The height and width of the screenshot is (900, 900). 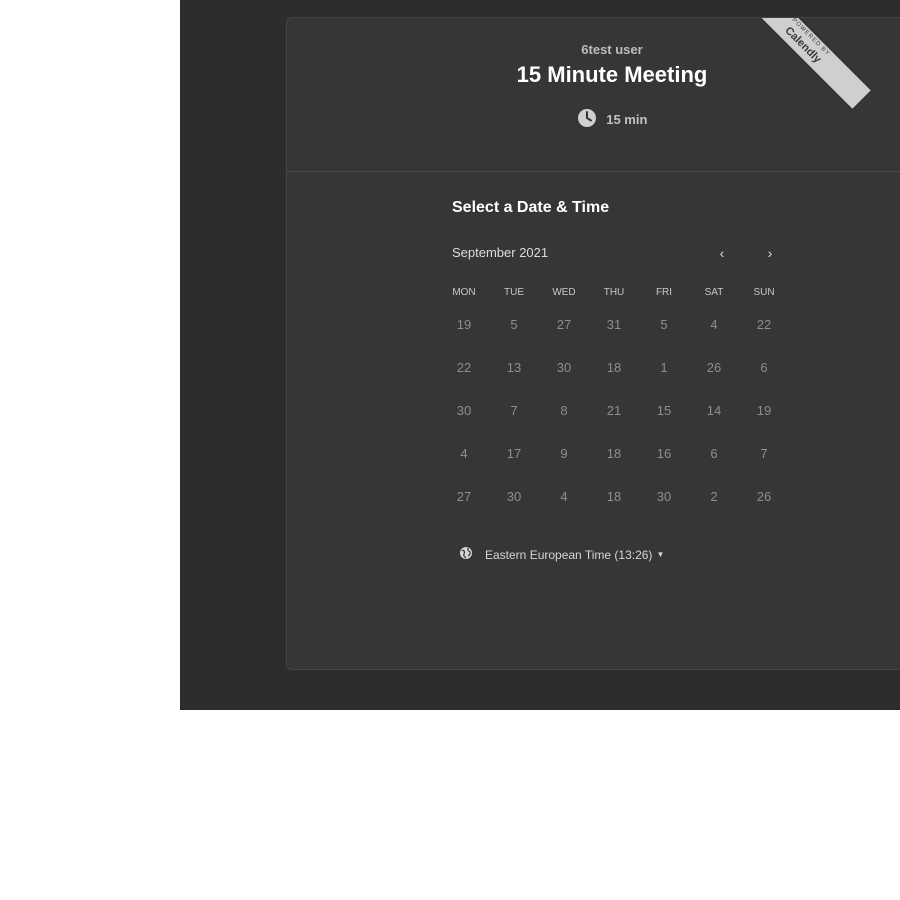 I want to click on caret-down-icon: ▼, so click(x=660, y=554).